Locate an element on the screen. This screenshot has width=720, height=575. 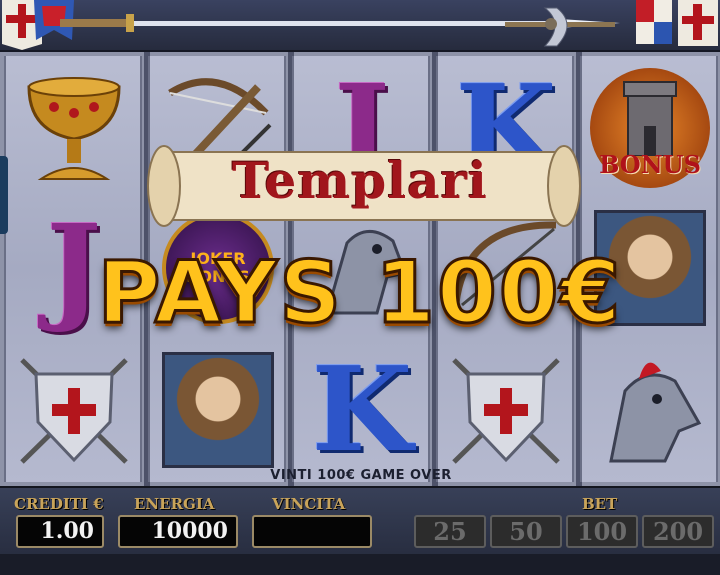
win-banner: PAYS 100€ is located at coordinates (359, 293).